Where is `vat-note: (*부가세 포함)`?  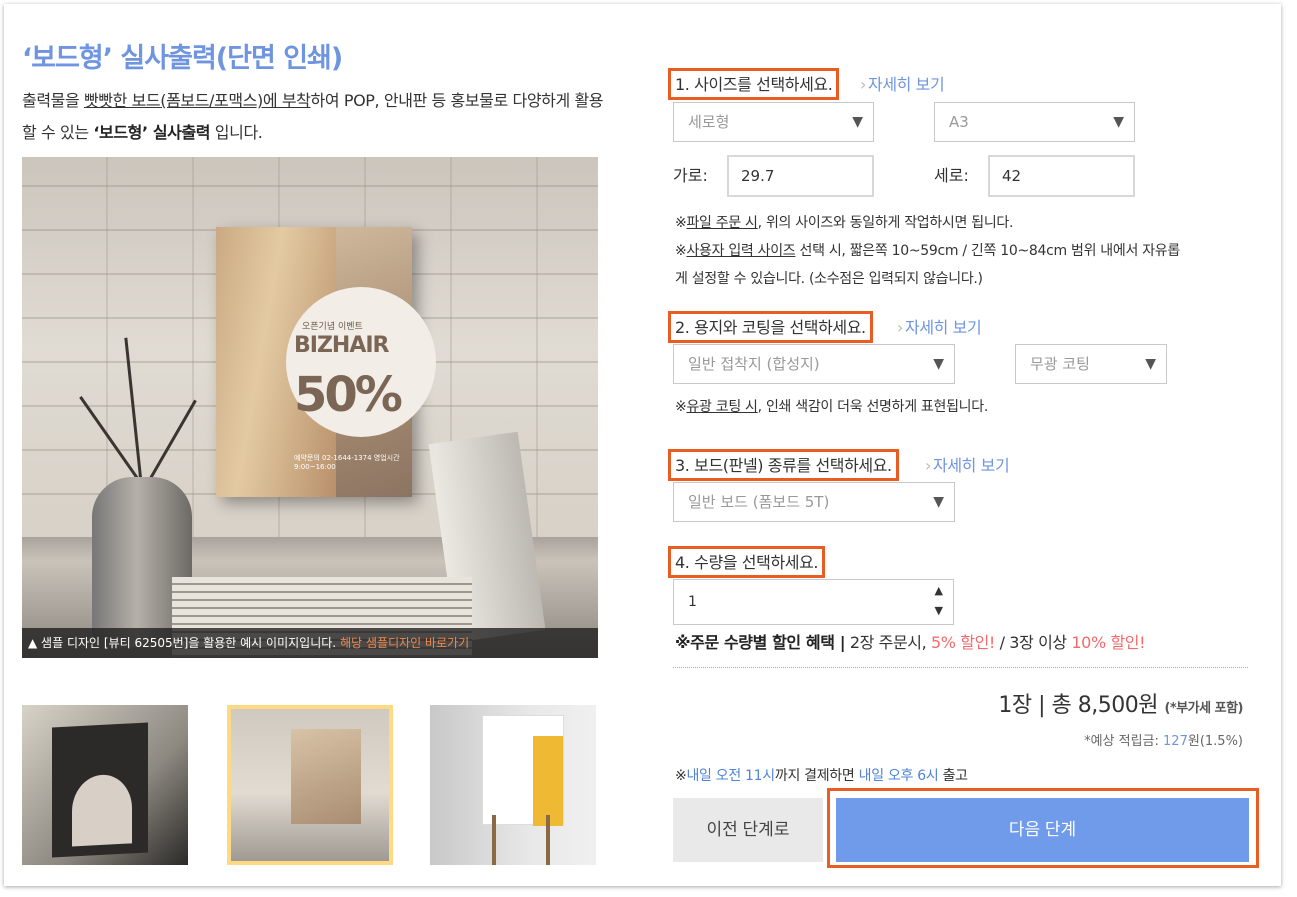
vat-note: (*부가세 포함) is located at coordinates (1203, 708).